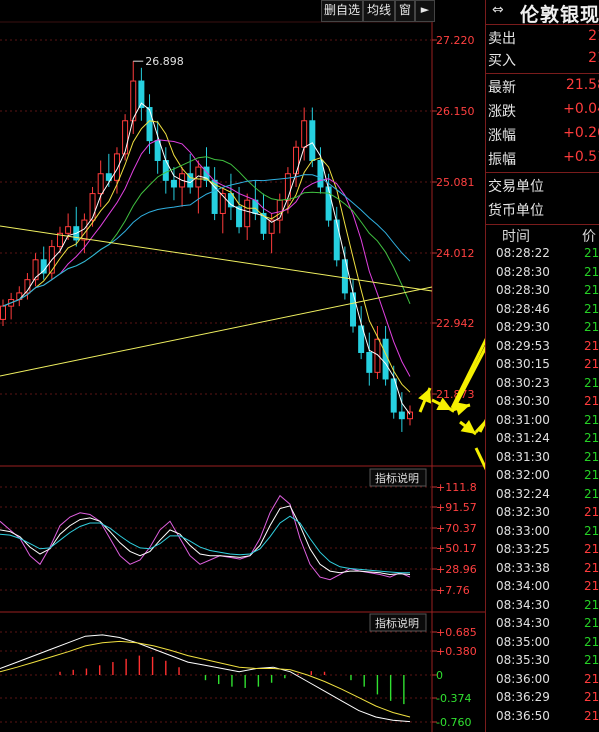 This screenshot has height=732, width=599. Describe the element at coordinates (502, 112) in the screenshot. I see `change-label: 涨跌` at that location.